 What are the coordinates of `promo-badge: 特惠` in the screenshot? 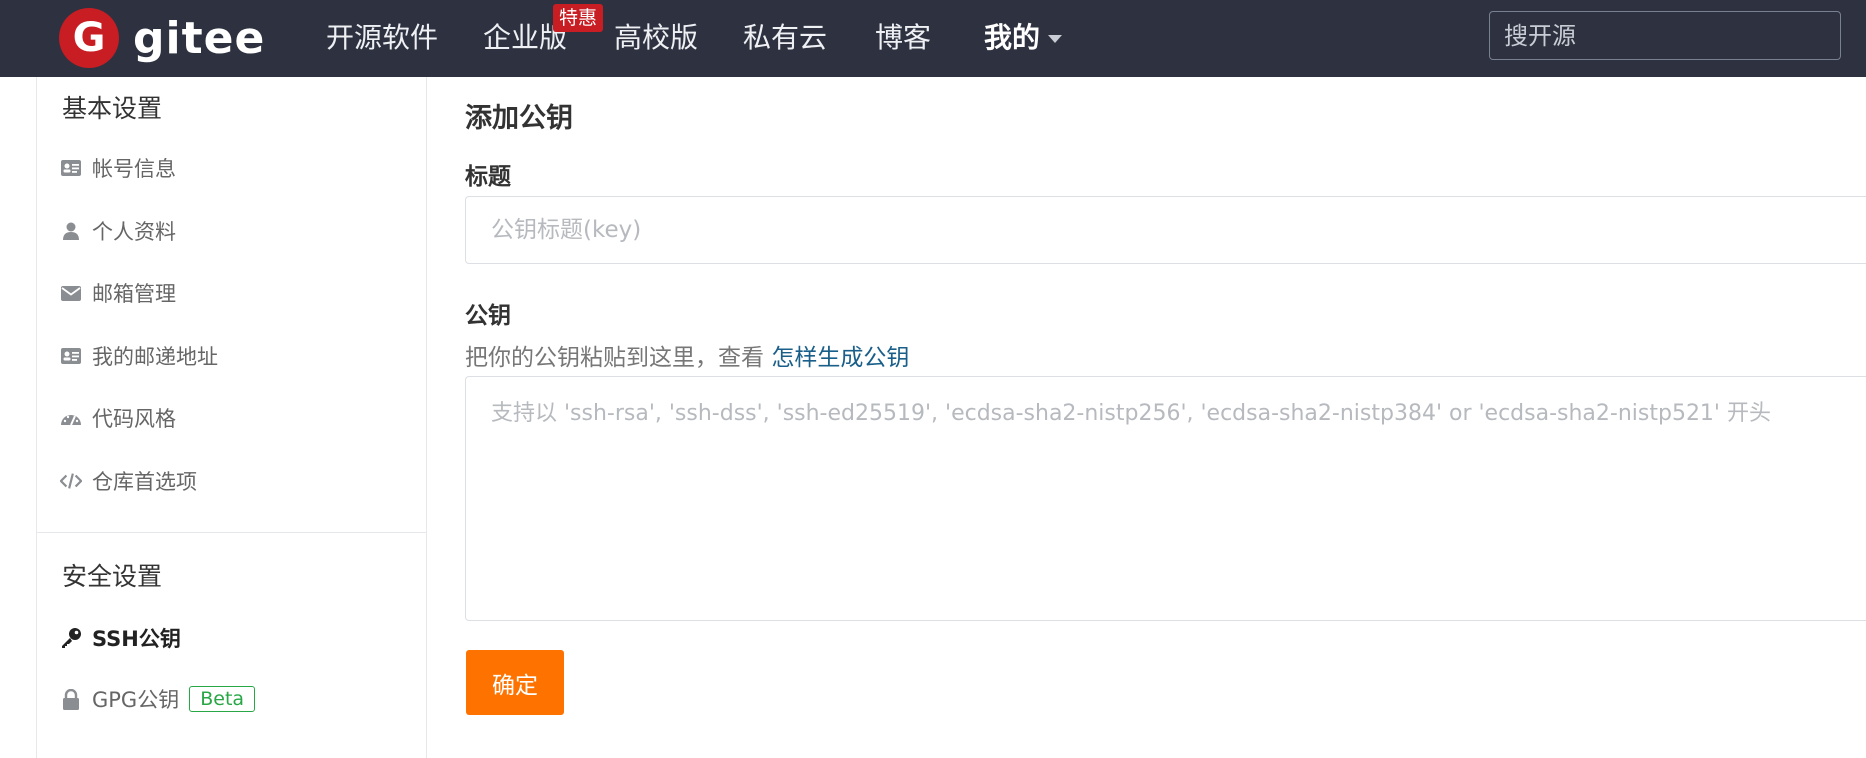 It's located at (578, 18).